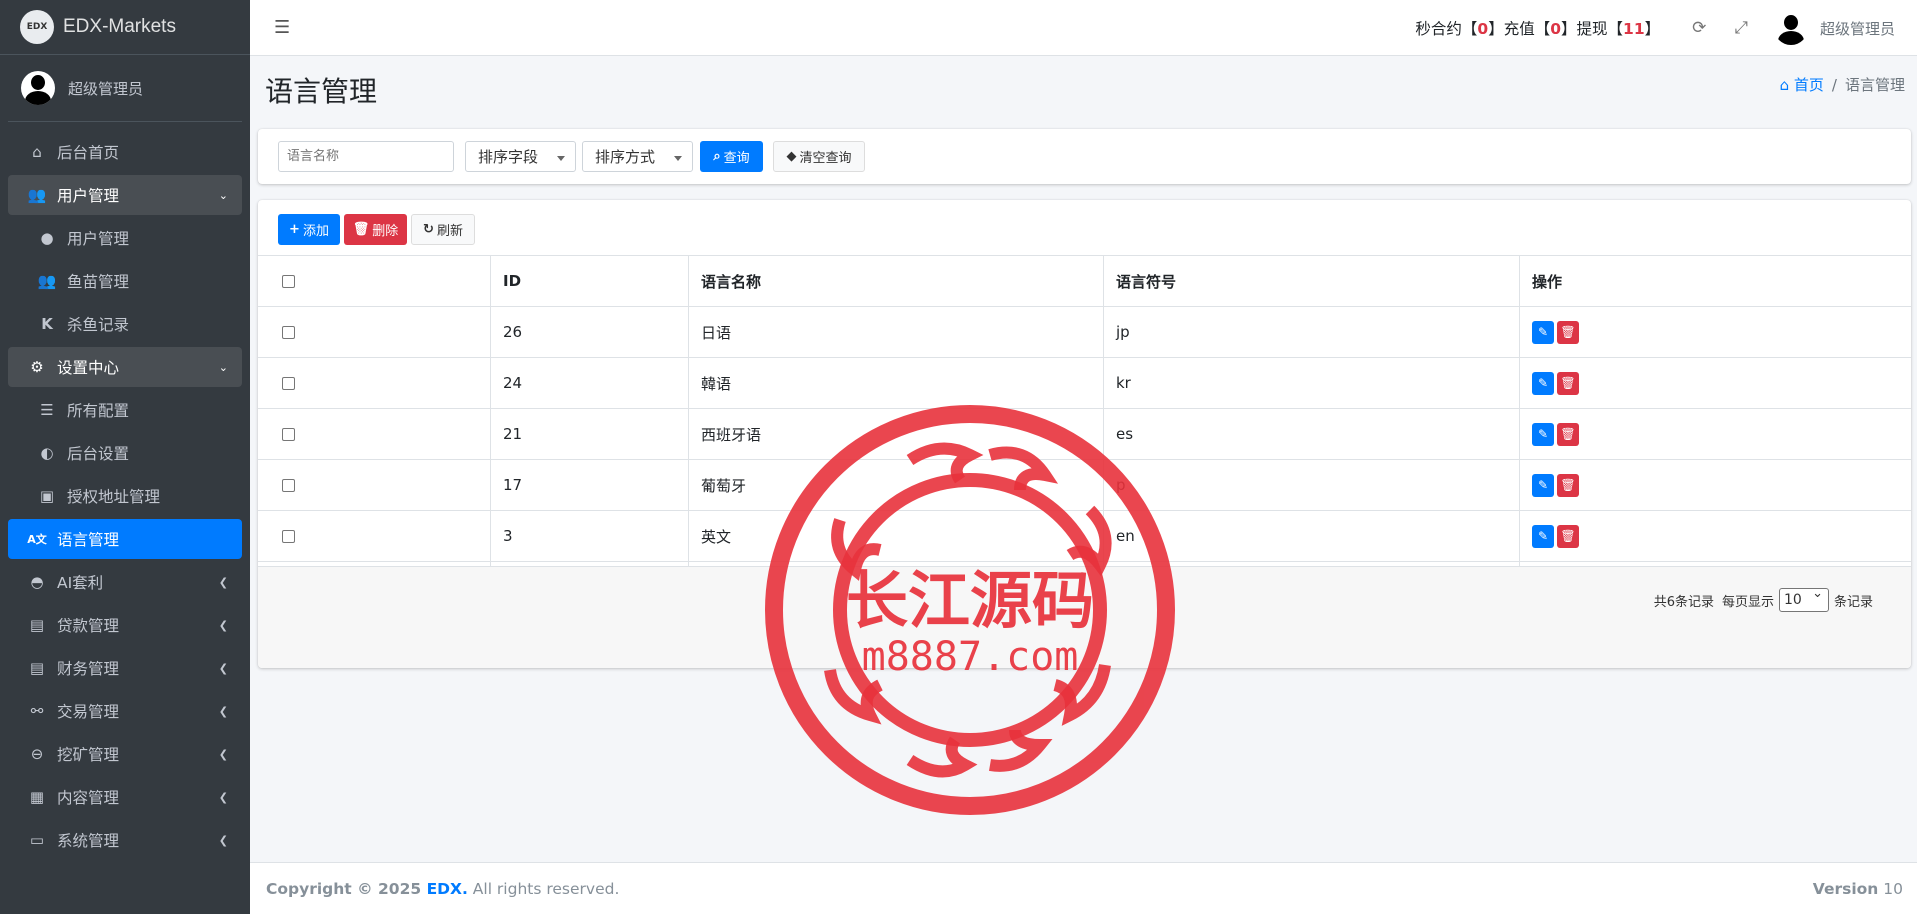 This screenshot has width=1917, height=914. What do you see at coordinates (1556, 29) in the screenshot?
I see `stat-recharge: 0` at bounding box center [1556, 29].